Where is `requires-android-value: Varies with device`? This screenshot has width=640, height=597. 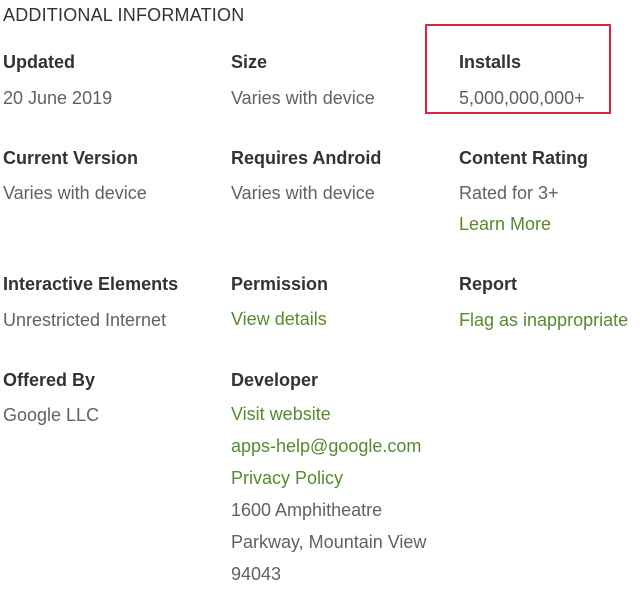 requires-android-value: Varies with device is located at coordinates (303, 193).